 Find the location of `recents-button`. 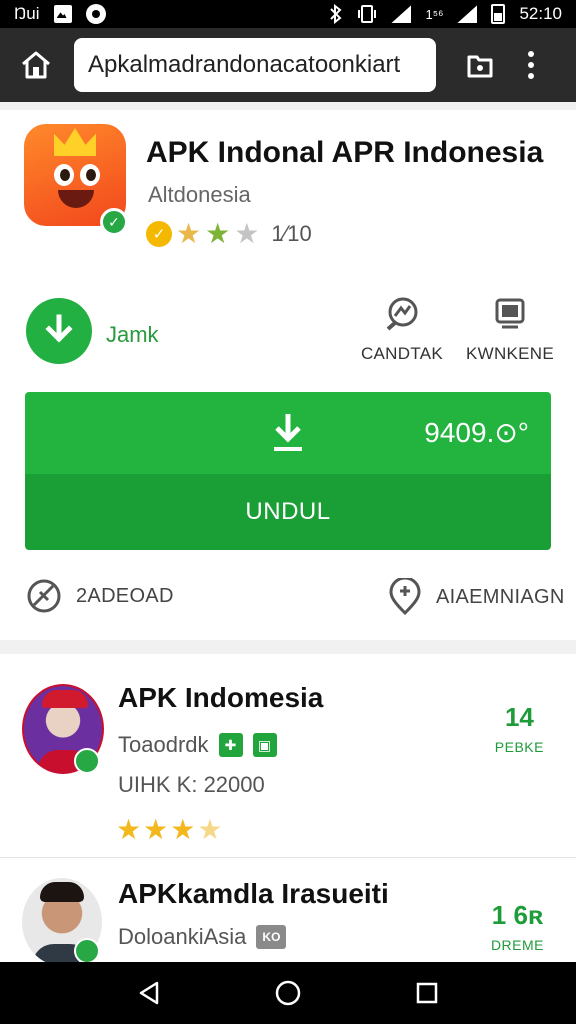

recents-button is located at coordinates (427, 993).